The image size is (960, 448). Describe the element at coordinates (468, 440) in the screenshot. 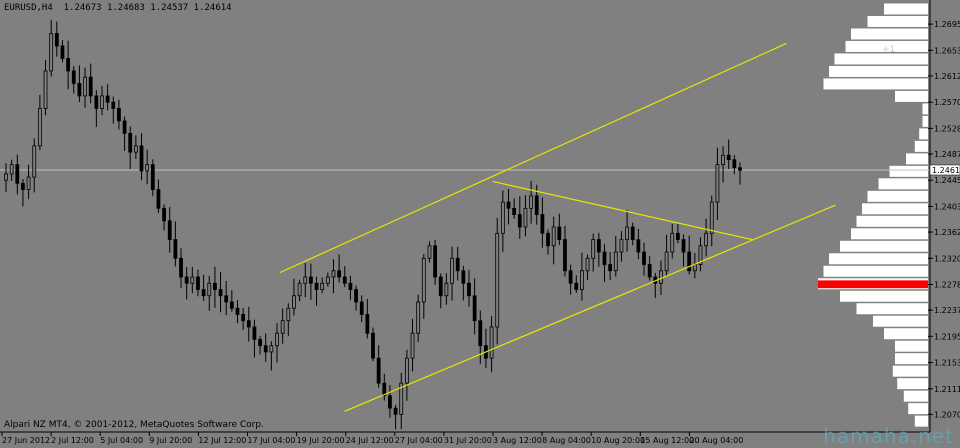

I see `time-tick-label: 31 Jul 20:00` at that location.